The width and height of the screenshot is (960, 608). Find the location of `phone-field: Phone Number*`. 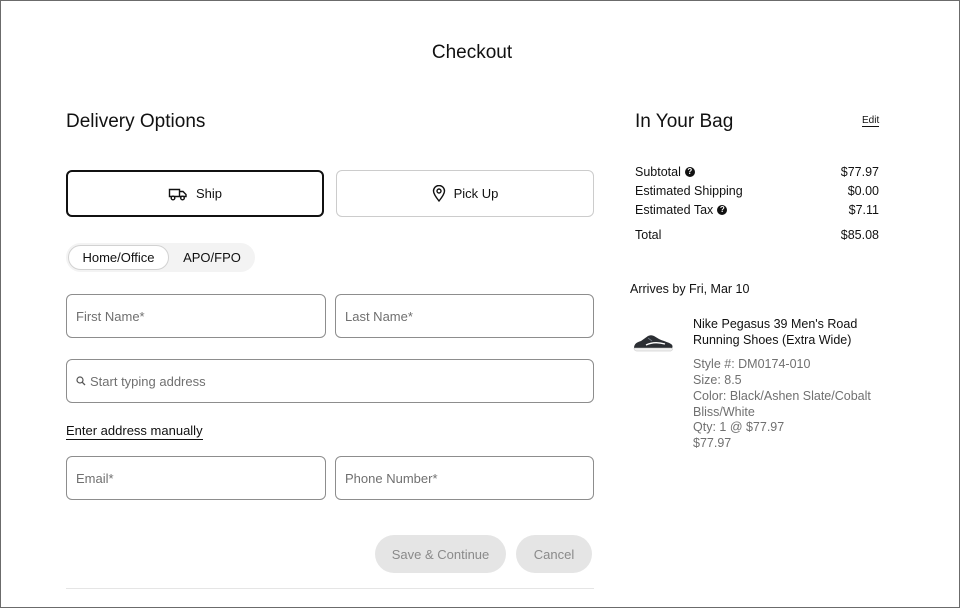

phone-field: Phone Number* is located at coordinates (464, 478).